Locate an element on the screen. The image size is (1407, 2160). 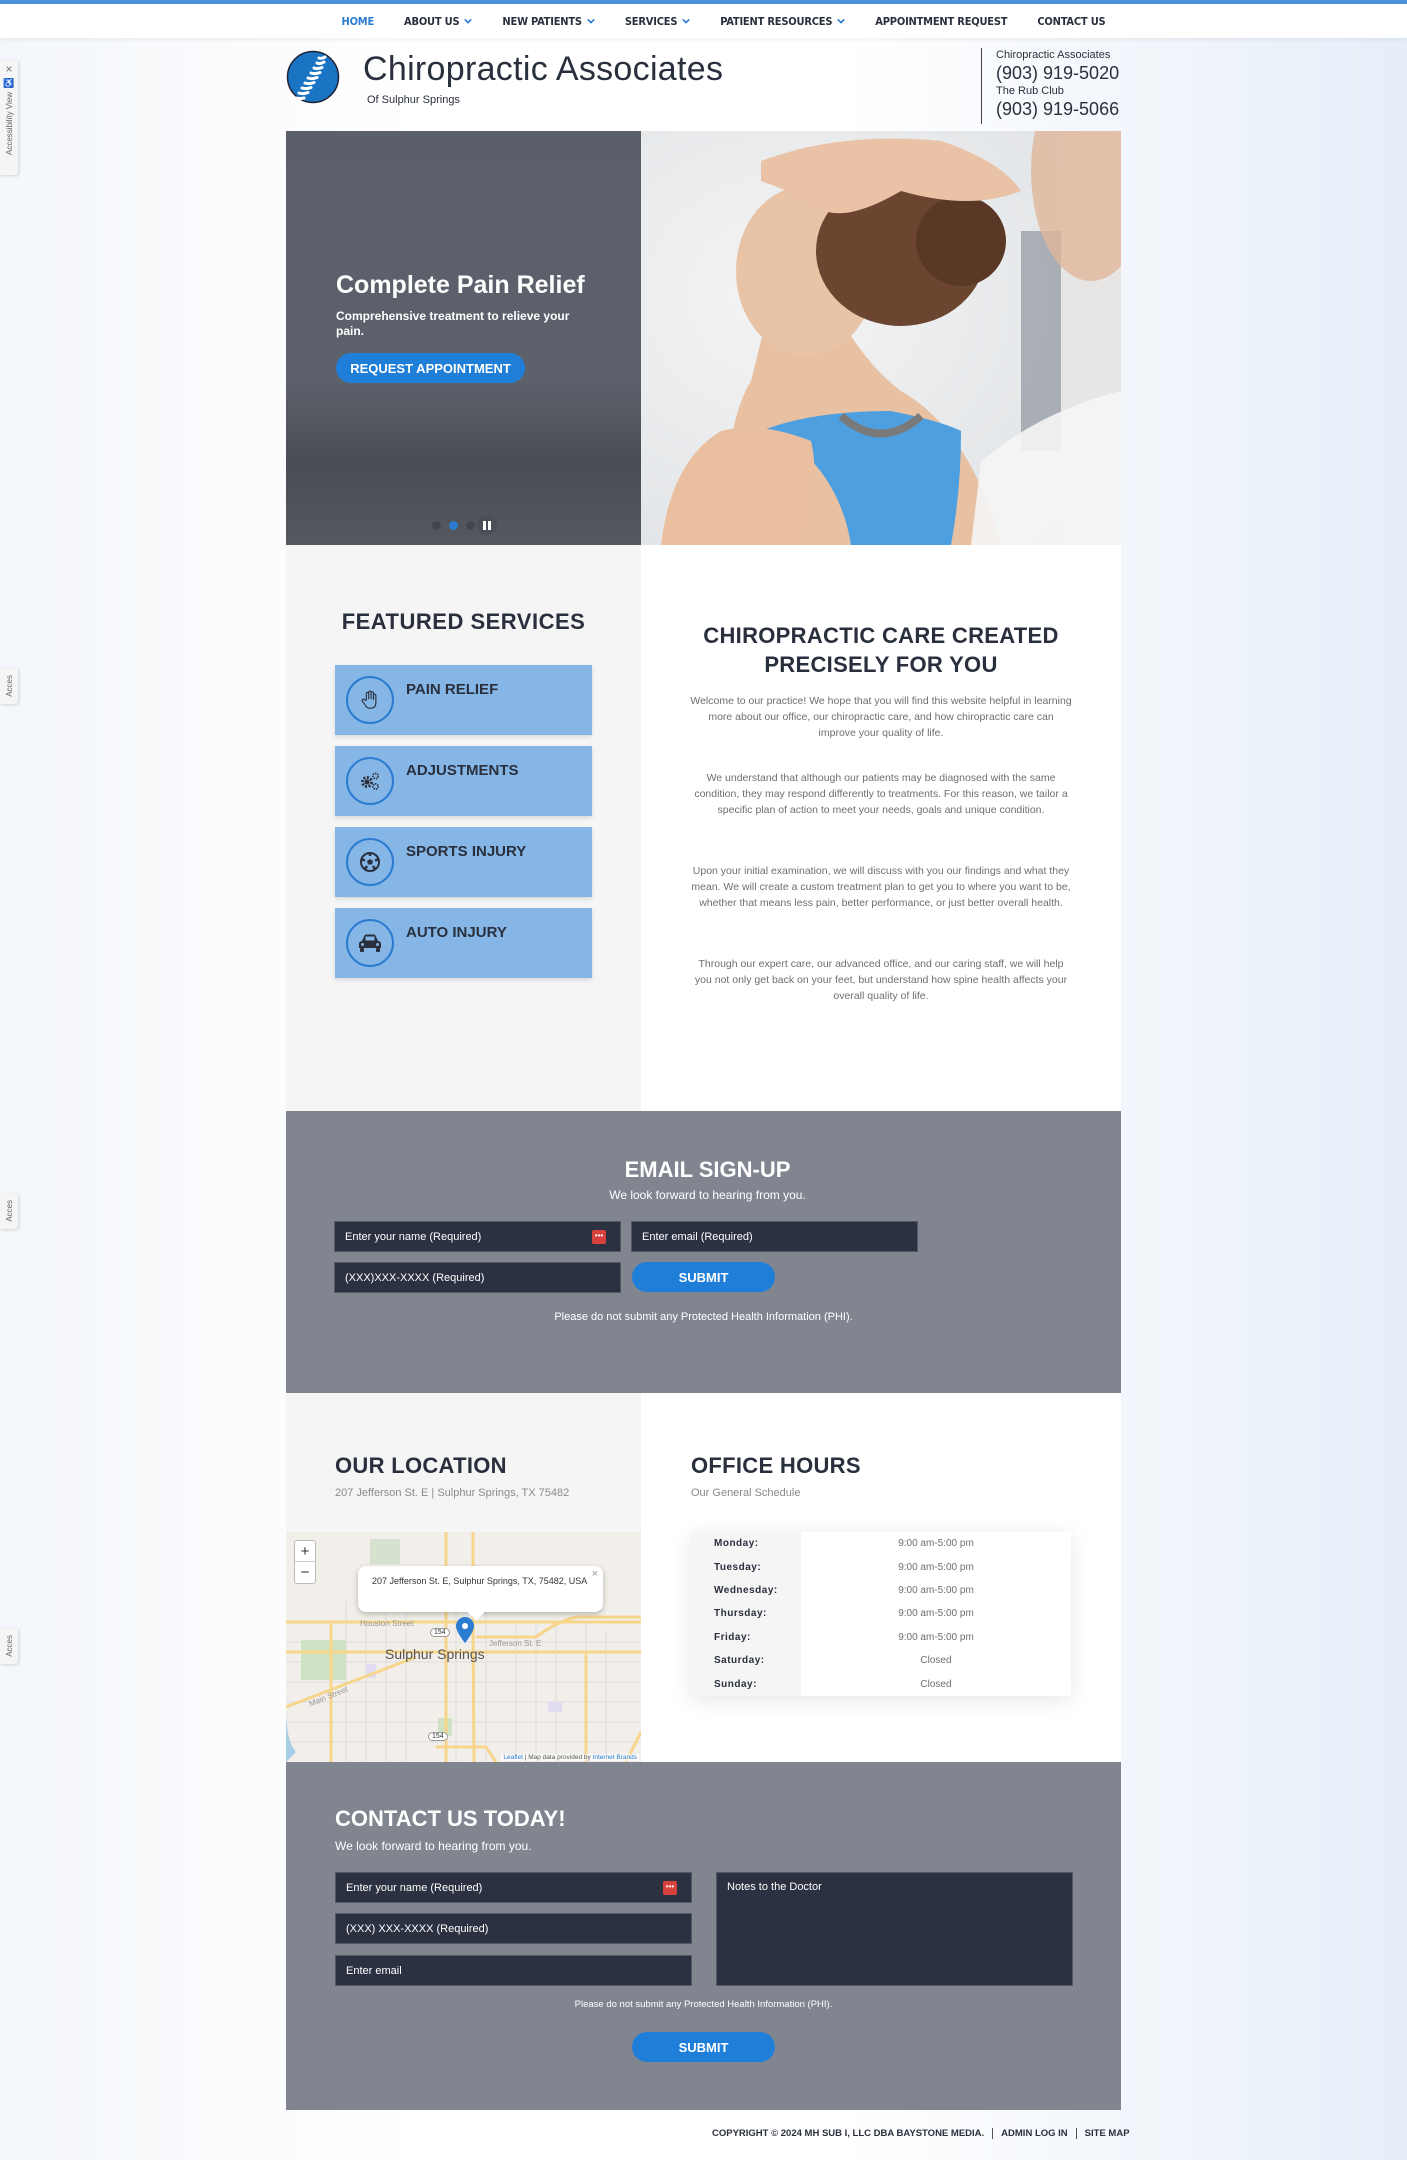
service-sports-injury: SPORTS INJURY is located at coordinates (463, 862).